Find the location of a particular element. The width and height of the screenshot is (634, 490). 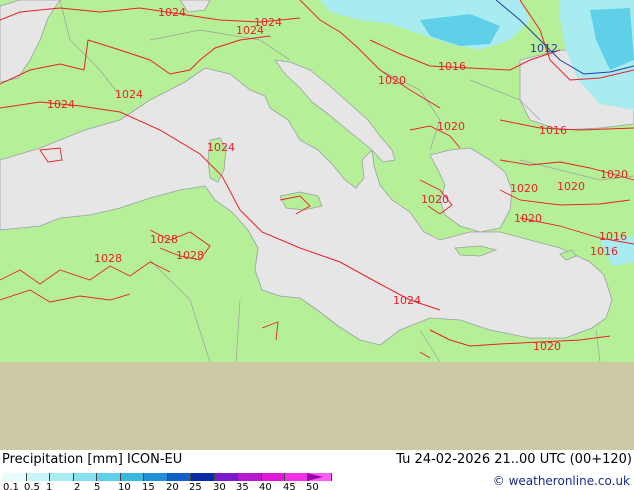

scale-tick-label: 20 is located at coordinates (172, 486).